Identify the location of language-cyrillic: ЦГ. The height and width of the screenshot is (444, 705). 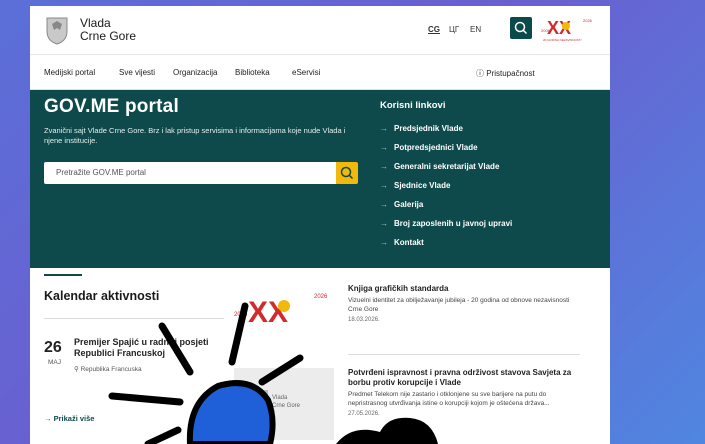
(454, 29).